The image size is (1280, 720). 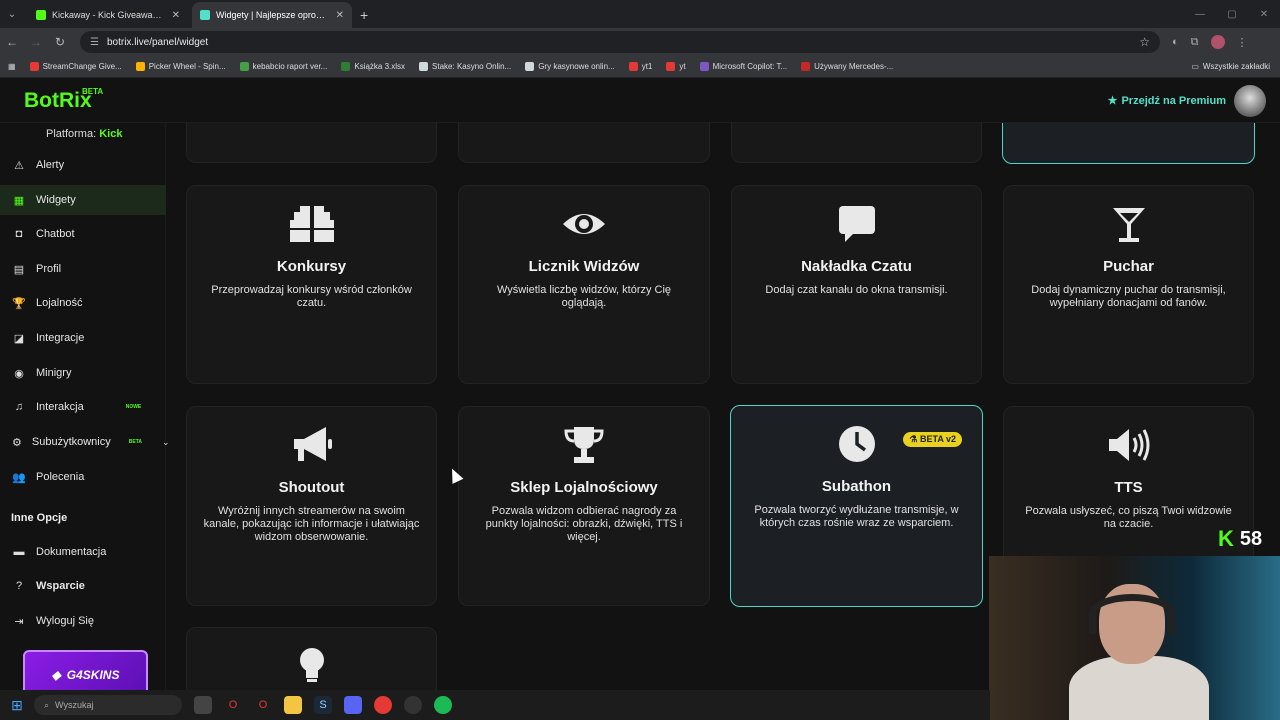 What do you see at coordinates (108, 15) in the screenshot?
I see `tab-kickaway: Kickaway - Kick Giveaway Tool ✕` at bounding box center [108, 15].